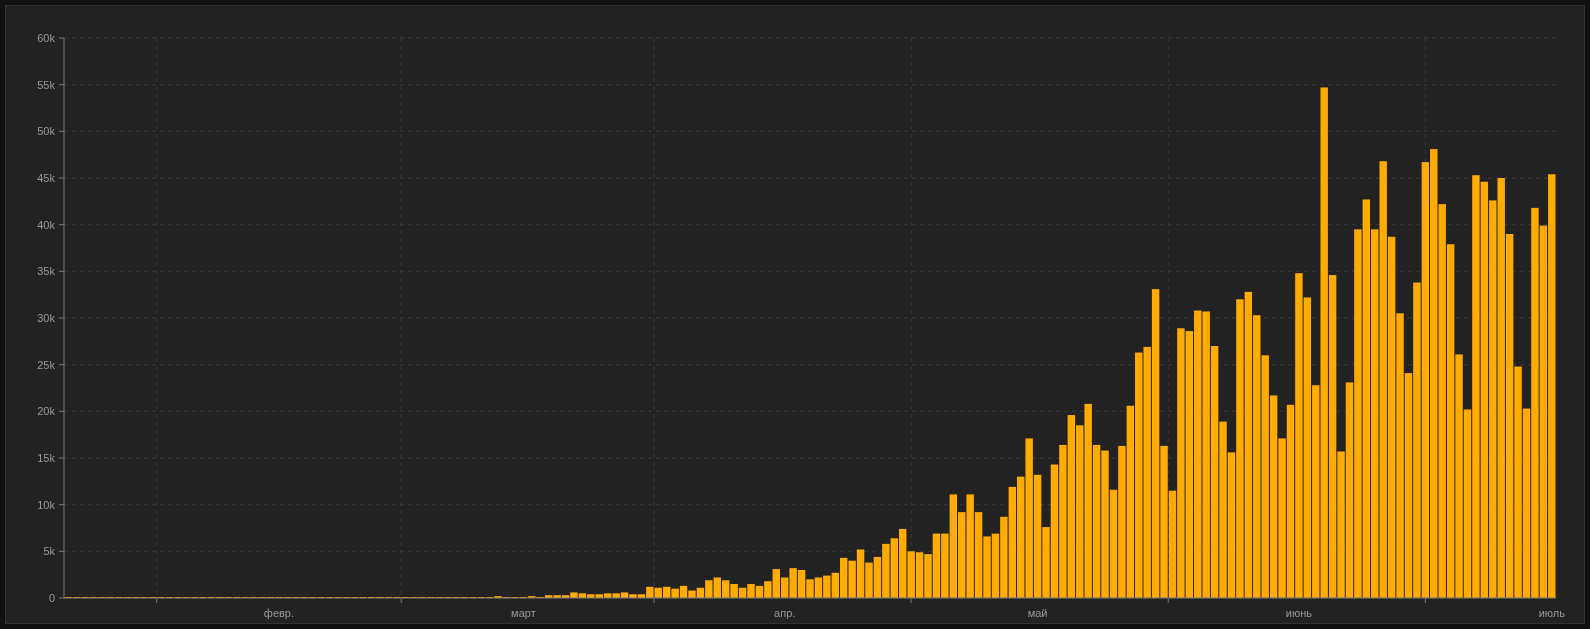 The image size is (1590, 629). I want to click on x-axis-label: апр., so click(785, 613).